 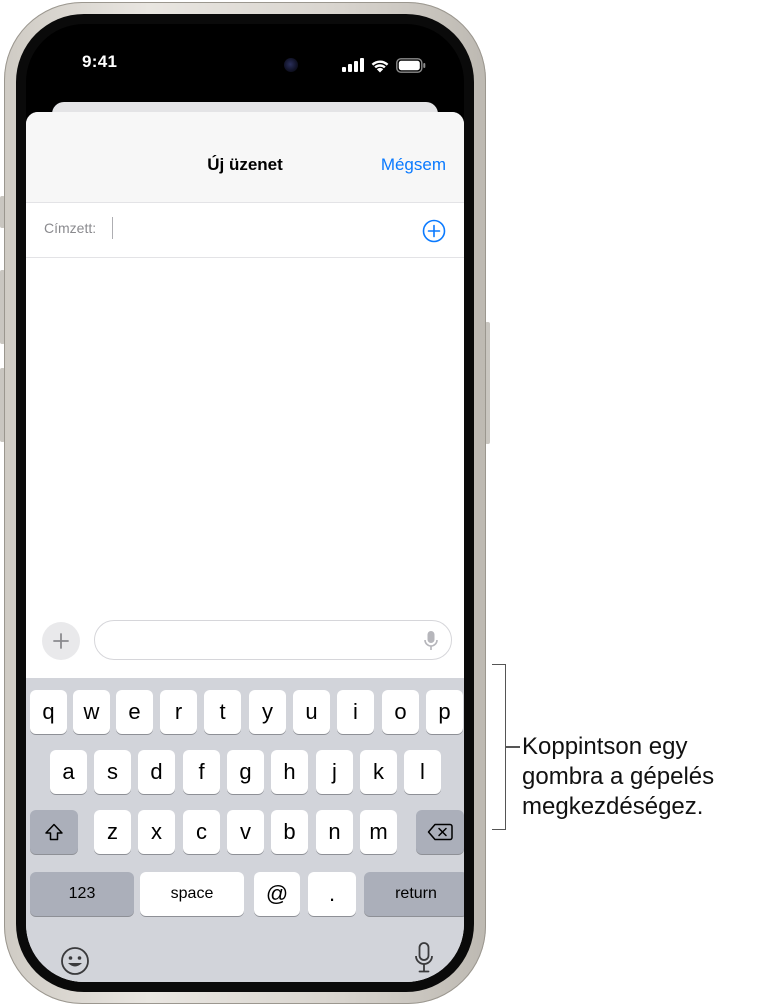 I want to click on key-a: a, so click(x=68, y=772).